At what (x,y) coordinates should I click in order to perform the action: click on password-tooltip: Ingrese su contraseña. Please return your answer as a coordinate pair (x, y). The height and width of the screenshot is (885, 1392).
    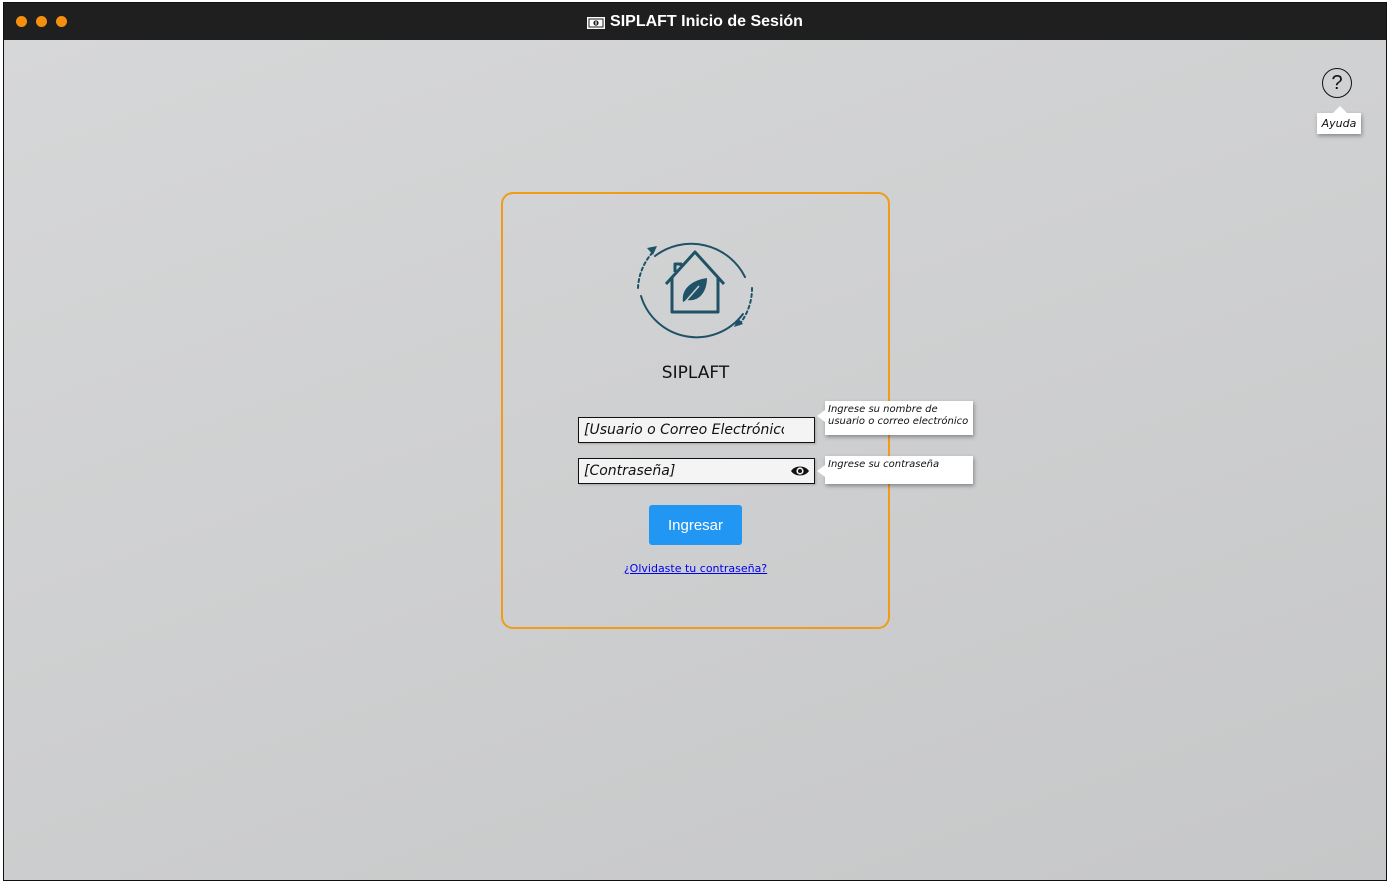
    Looking at the image, I should click on (895, 470).